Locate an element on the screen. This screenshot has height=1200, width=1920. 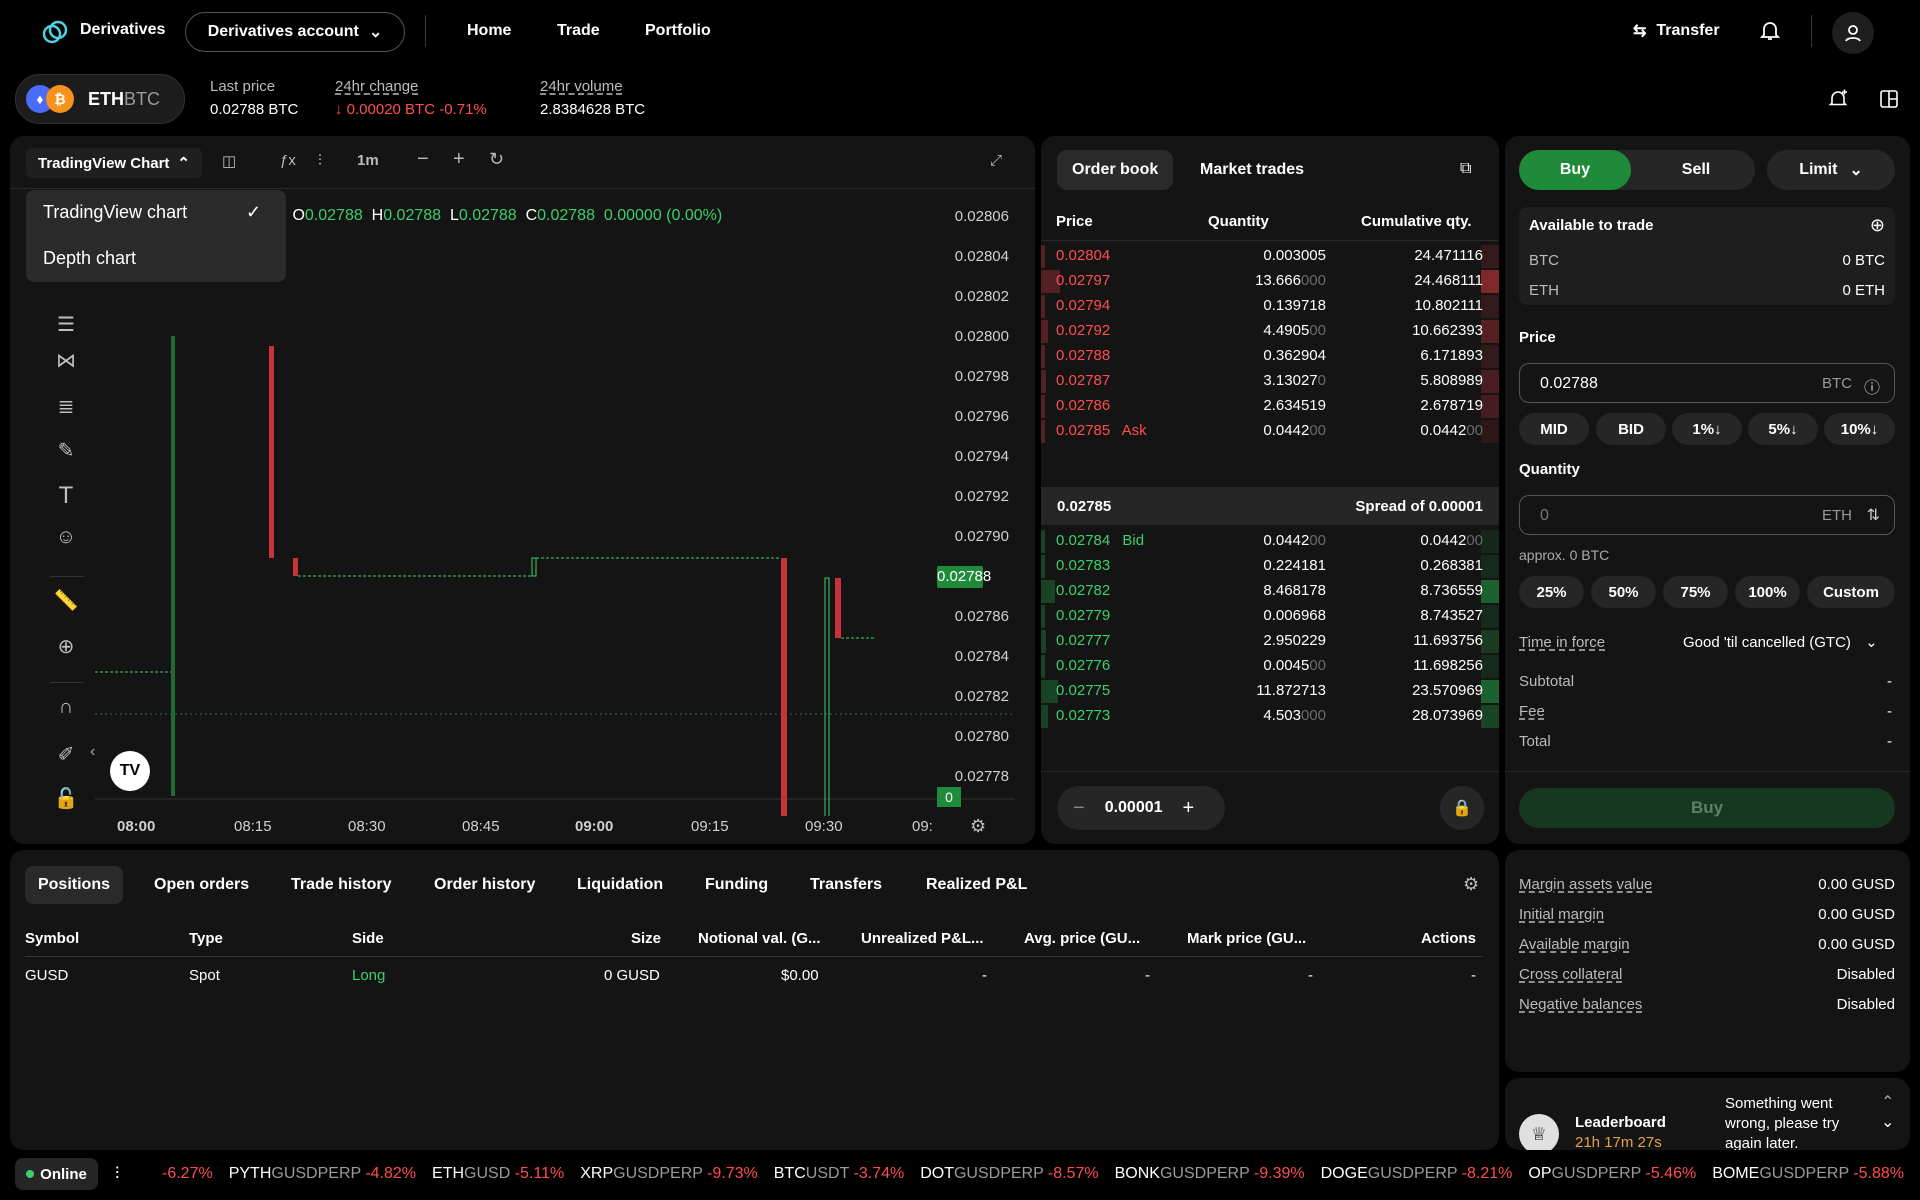
magnet-icon: ∩ is located at coordinates (66, 710).